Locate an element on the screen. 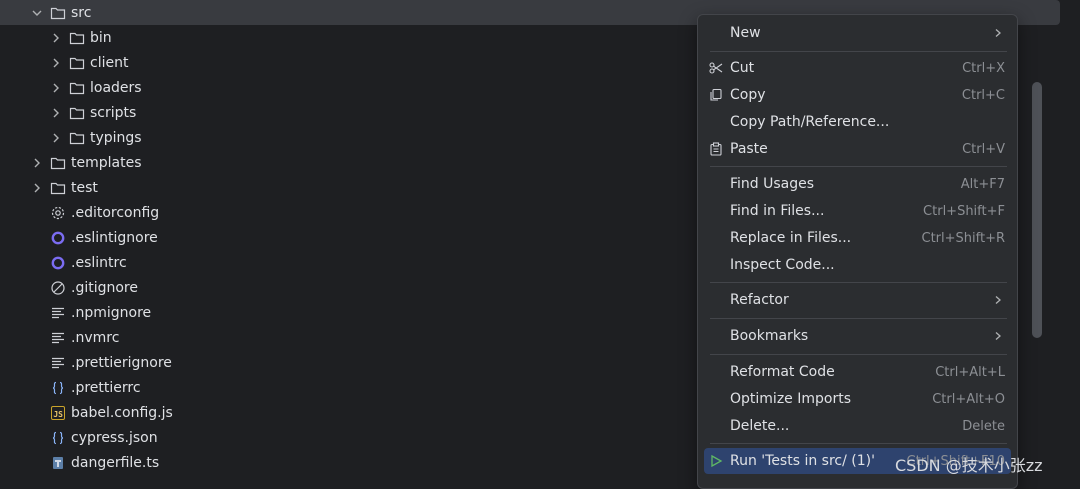 Image resolution: width=1080 pixels, height=489 pixels. menu-item-shortcut: Ctrl+Shift+R is located at coordinates (963, 238).